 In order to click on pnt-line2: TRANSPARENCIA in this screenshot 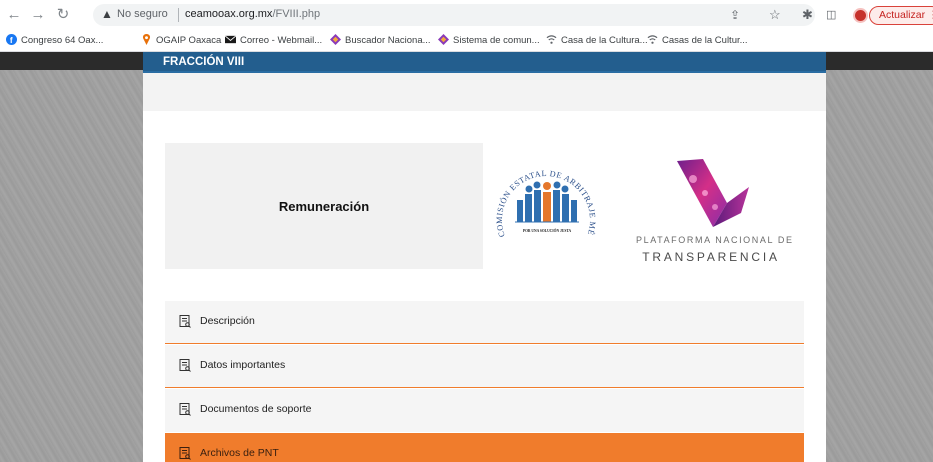, I will do `click(711, 257)`.